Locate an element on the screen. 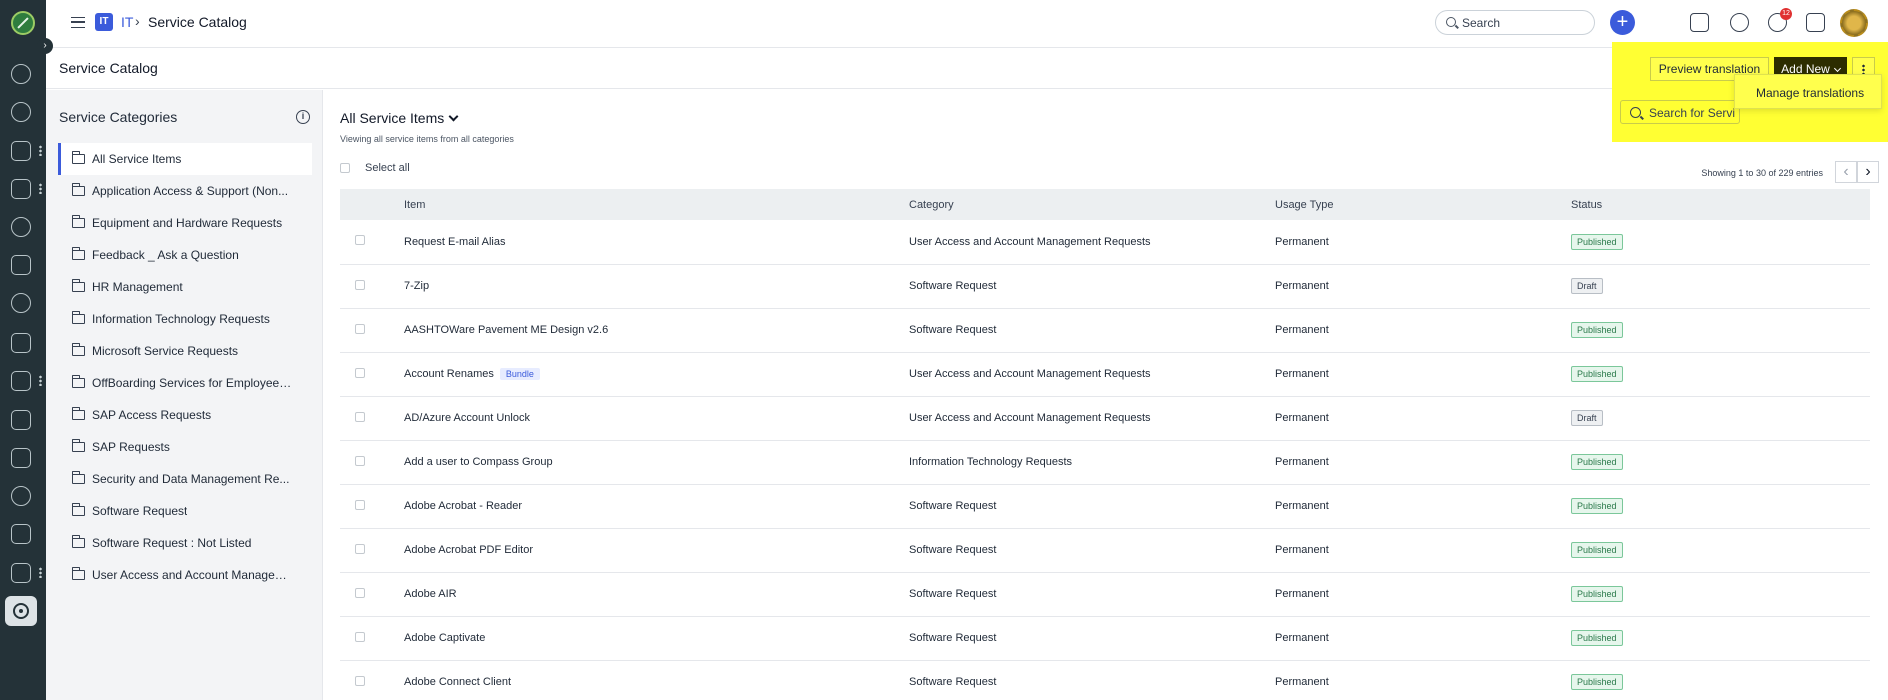  column-header-status: Status is located at coordinates (1720, 204).